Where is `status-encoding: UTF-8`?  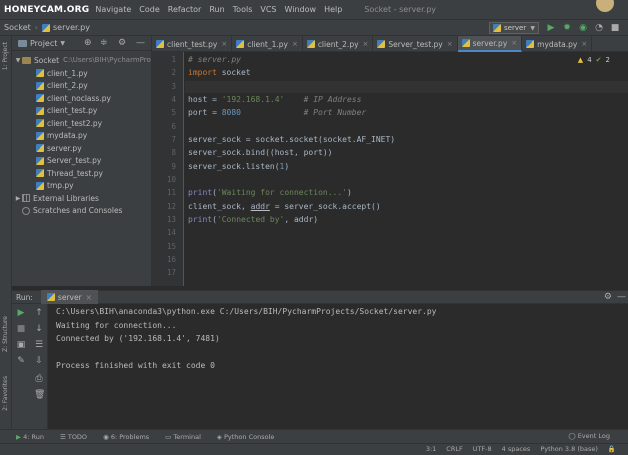
status-encoding: UTF-8 is located at coordinates (482, 449).